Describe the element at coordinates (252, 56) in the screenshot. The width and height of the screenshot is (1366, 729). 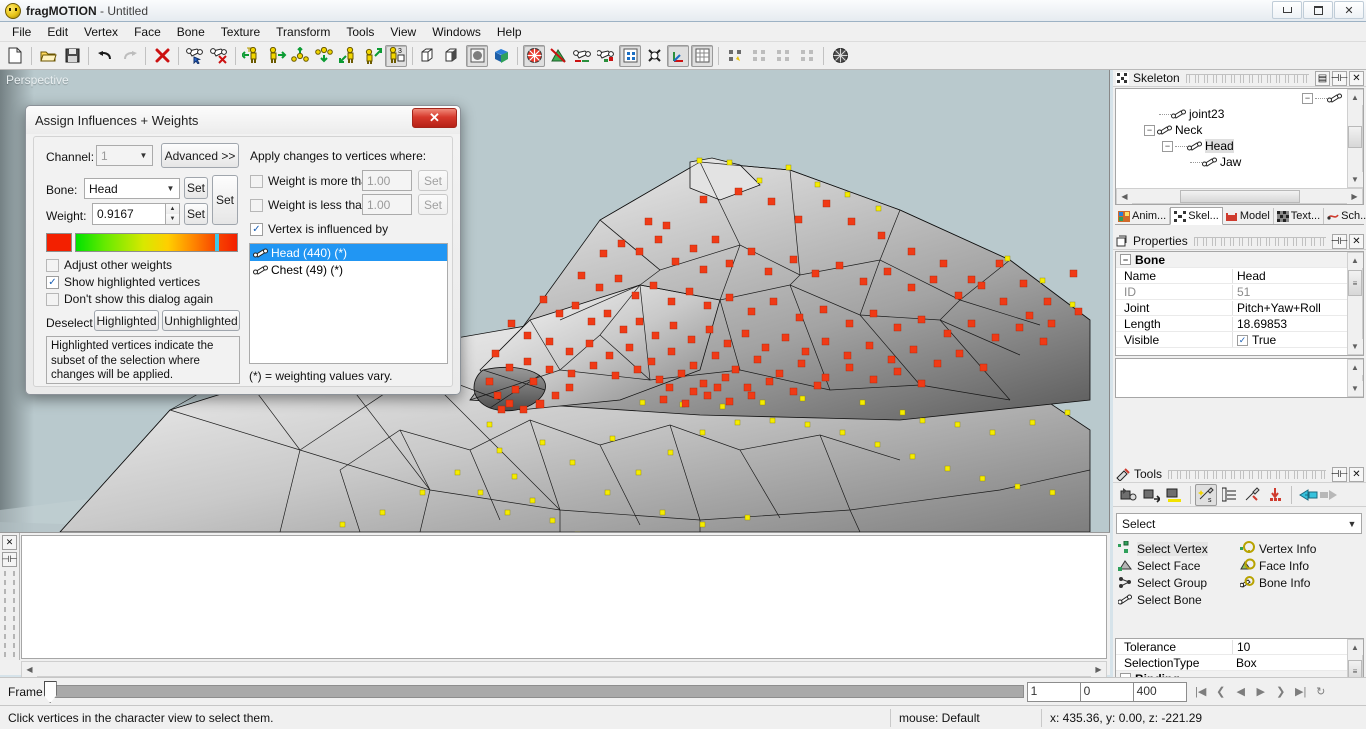
I see `move-left-figure-icon` at that location.